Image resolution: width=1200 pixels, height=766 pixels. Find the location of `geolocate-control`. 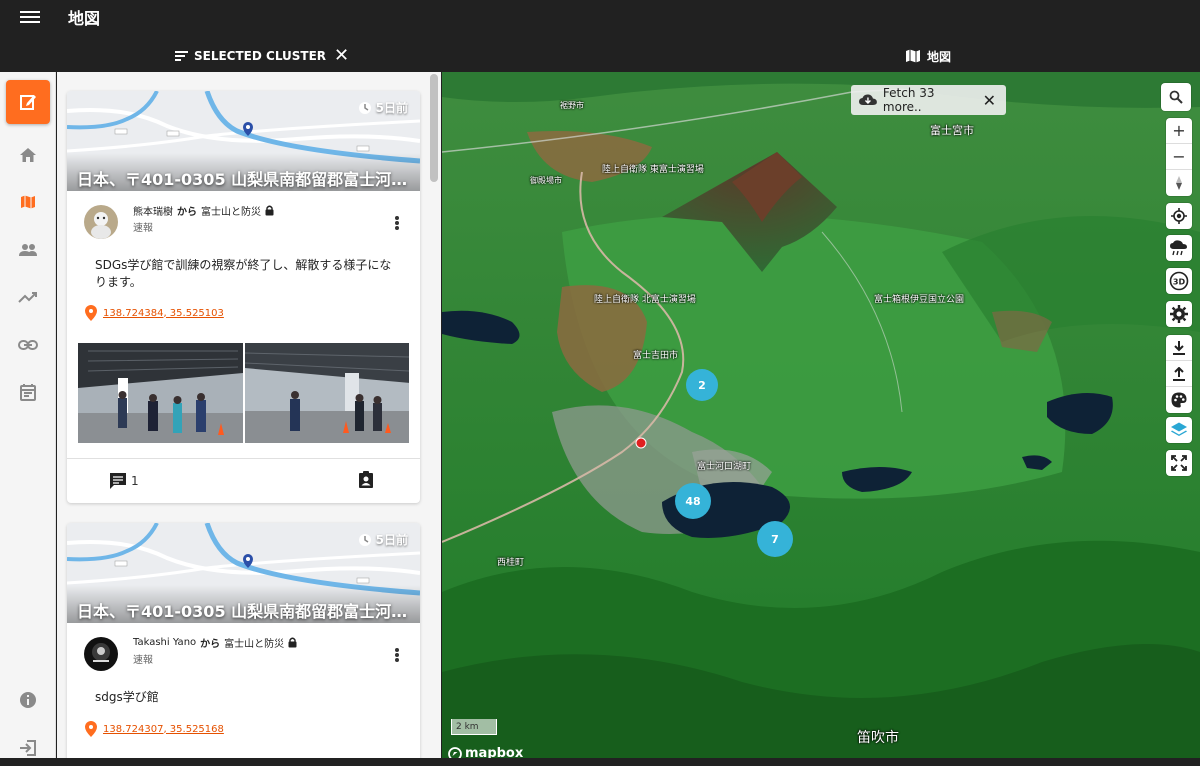

geolocate-control is located at coordinates (1179, 216).